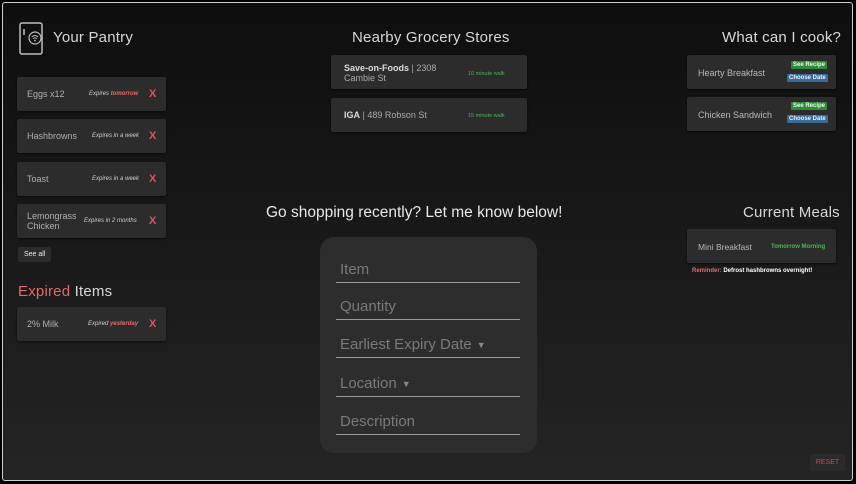 The width and height of the screenshot is (856, 484). I want to click on location-dropdown: Location ▼, so click(428, 384).